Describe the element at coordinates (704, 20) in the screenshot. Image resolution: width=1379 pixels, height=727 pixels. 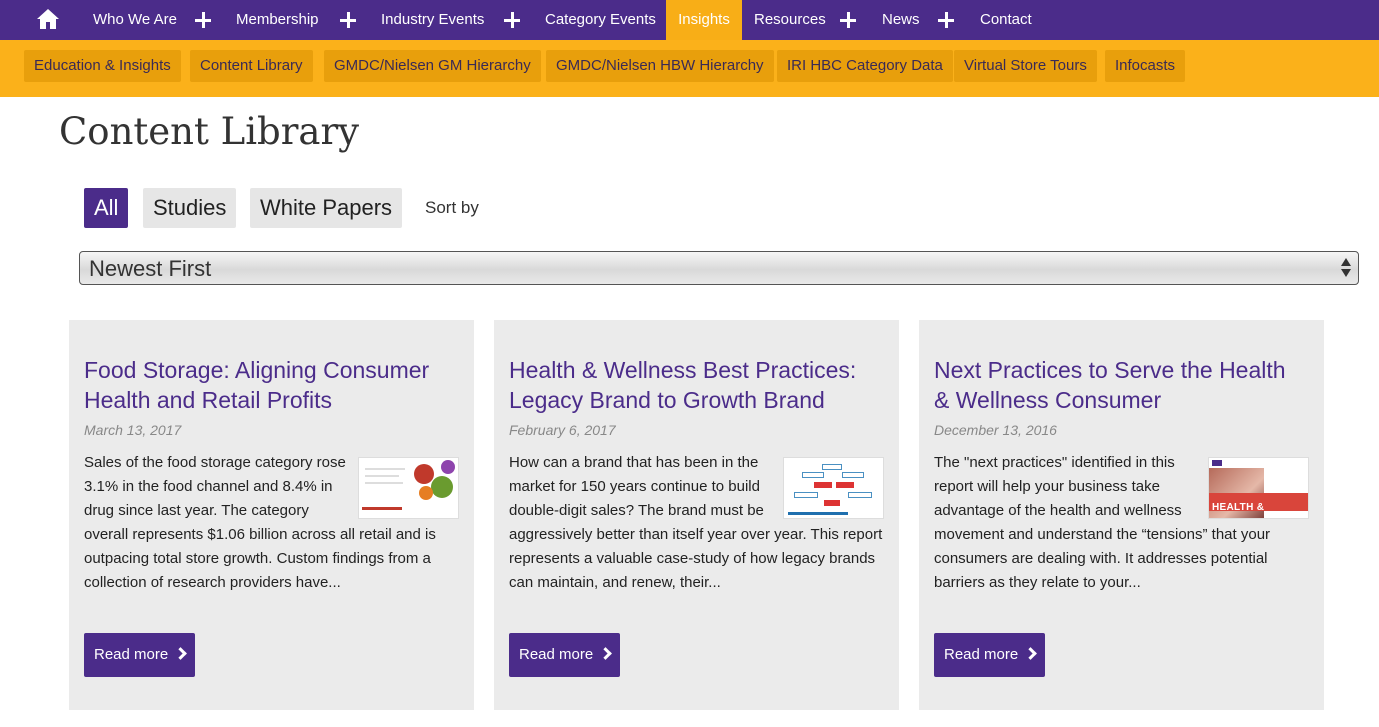
I see `nav-item-insights: Insights` at that location.